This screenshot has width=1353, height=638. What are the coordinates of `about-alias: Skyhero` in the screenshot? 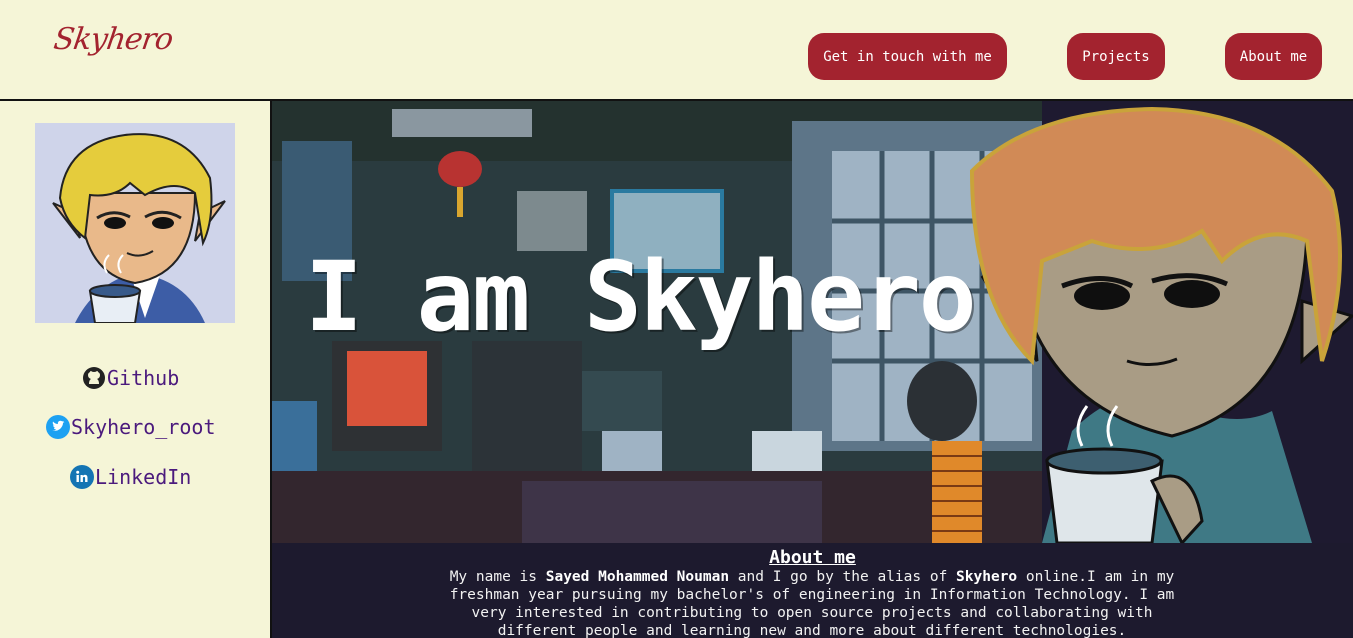 It's located at (987, 577).